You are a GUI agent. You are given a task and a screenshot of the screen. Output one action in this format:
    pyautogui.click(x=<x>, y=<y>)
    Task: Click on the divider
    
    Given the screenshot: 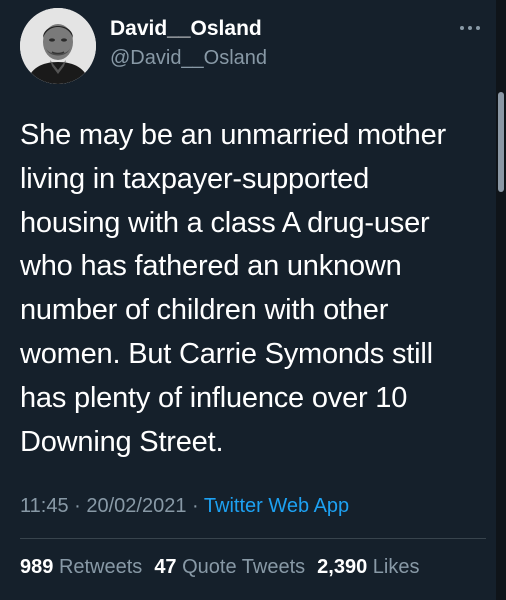 What is the action you would take?
    pyautogui.click(x=253, y=538)
    